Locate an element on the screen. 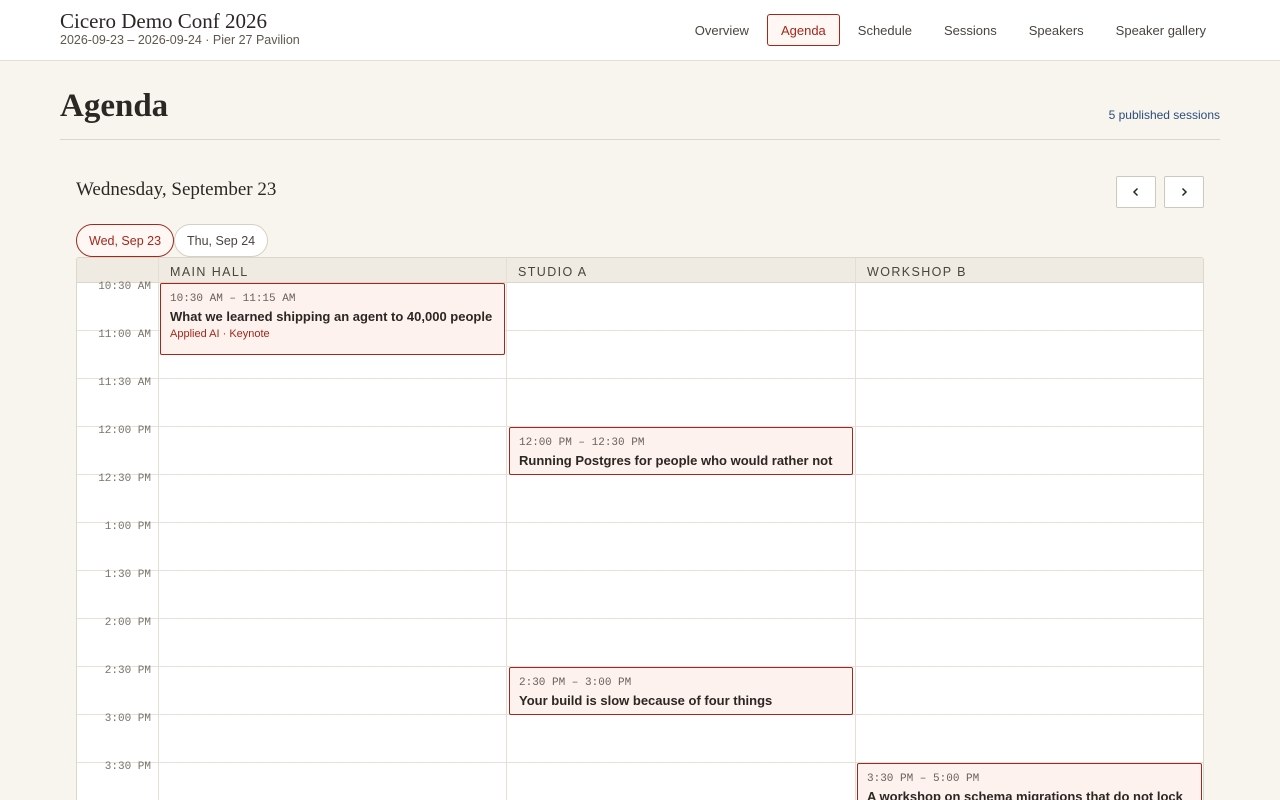 The height and width of the screenshot is (800, 1280). room-header-studio-a: STUDIO A is located at coordinates (553, 272).